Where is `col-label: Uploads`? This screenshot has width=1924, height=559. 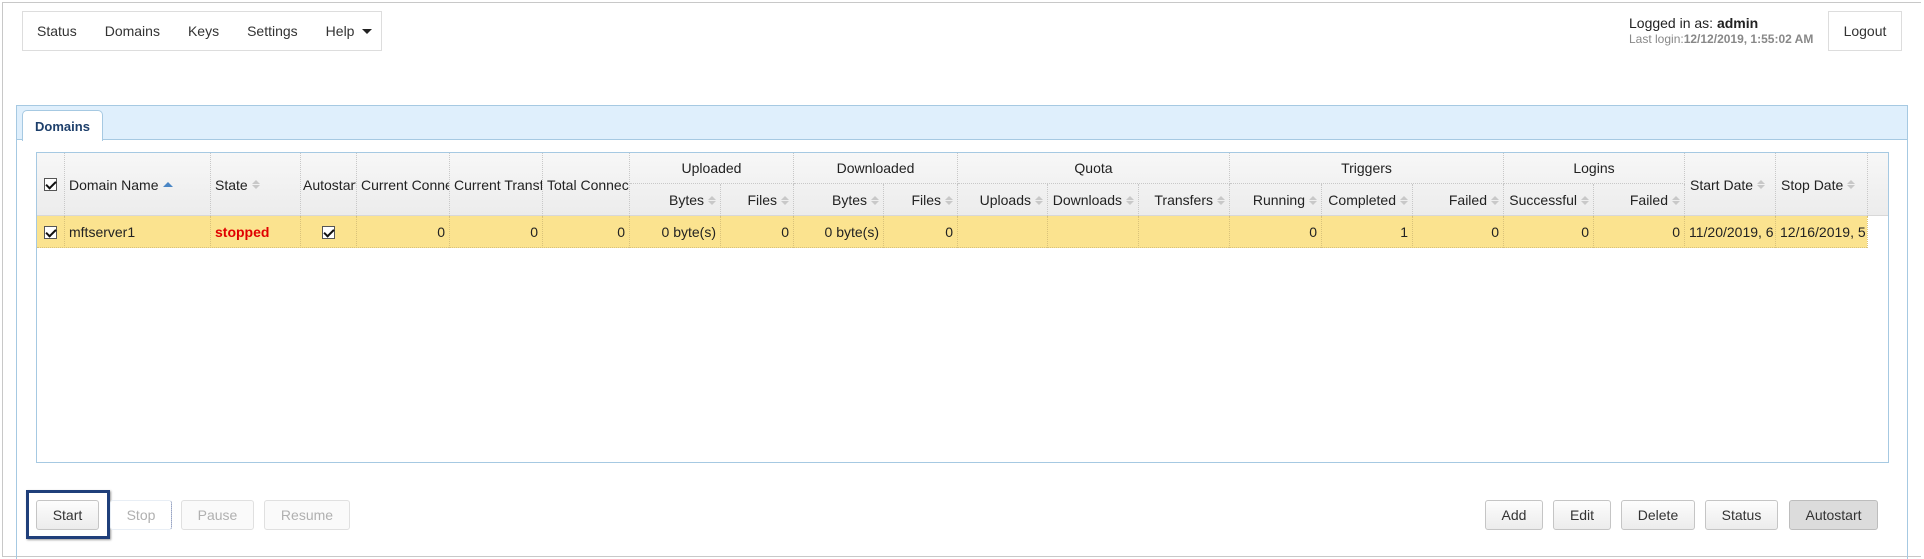 col-label: Uploads is located at coordinates (1005, 200).